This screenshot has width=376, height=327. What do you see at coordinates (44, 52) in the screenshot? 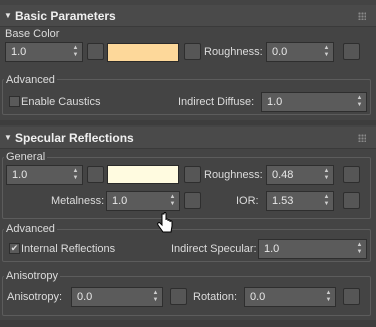
I see `base-weight-spinner: 1.0 ▲ ▼` at bounding box center [44, 52].